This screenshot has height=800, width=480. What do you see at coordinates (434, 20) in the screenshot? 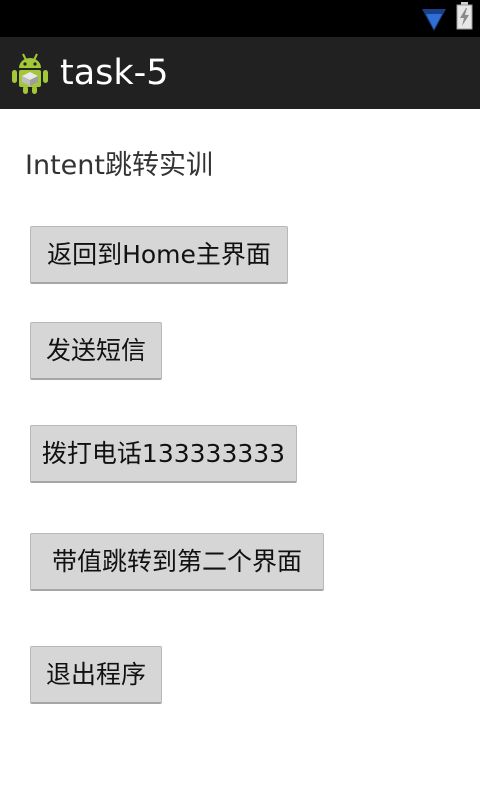
I see `wifi-icon` at bounding box center [434, 20].